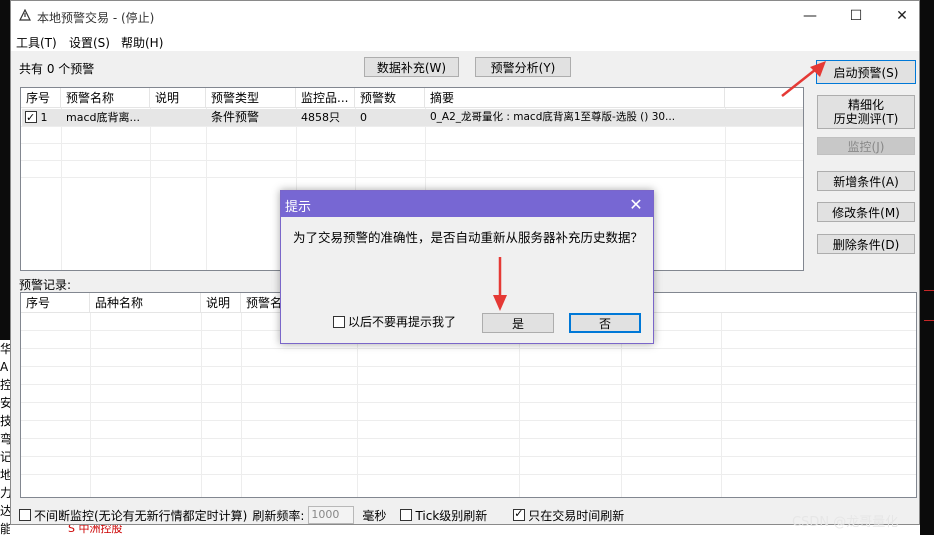 This screenshot has width=934, height=535. What do you see at coordinates (5, 528) in the screenshot?
I see `background-char: 能` at bounding box center [5, 528].